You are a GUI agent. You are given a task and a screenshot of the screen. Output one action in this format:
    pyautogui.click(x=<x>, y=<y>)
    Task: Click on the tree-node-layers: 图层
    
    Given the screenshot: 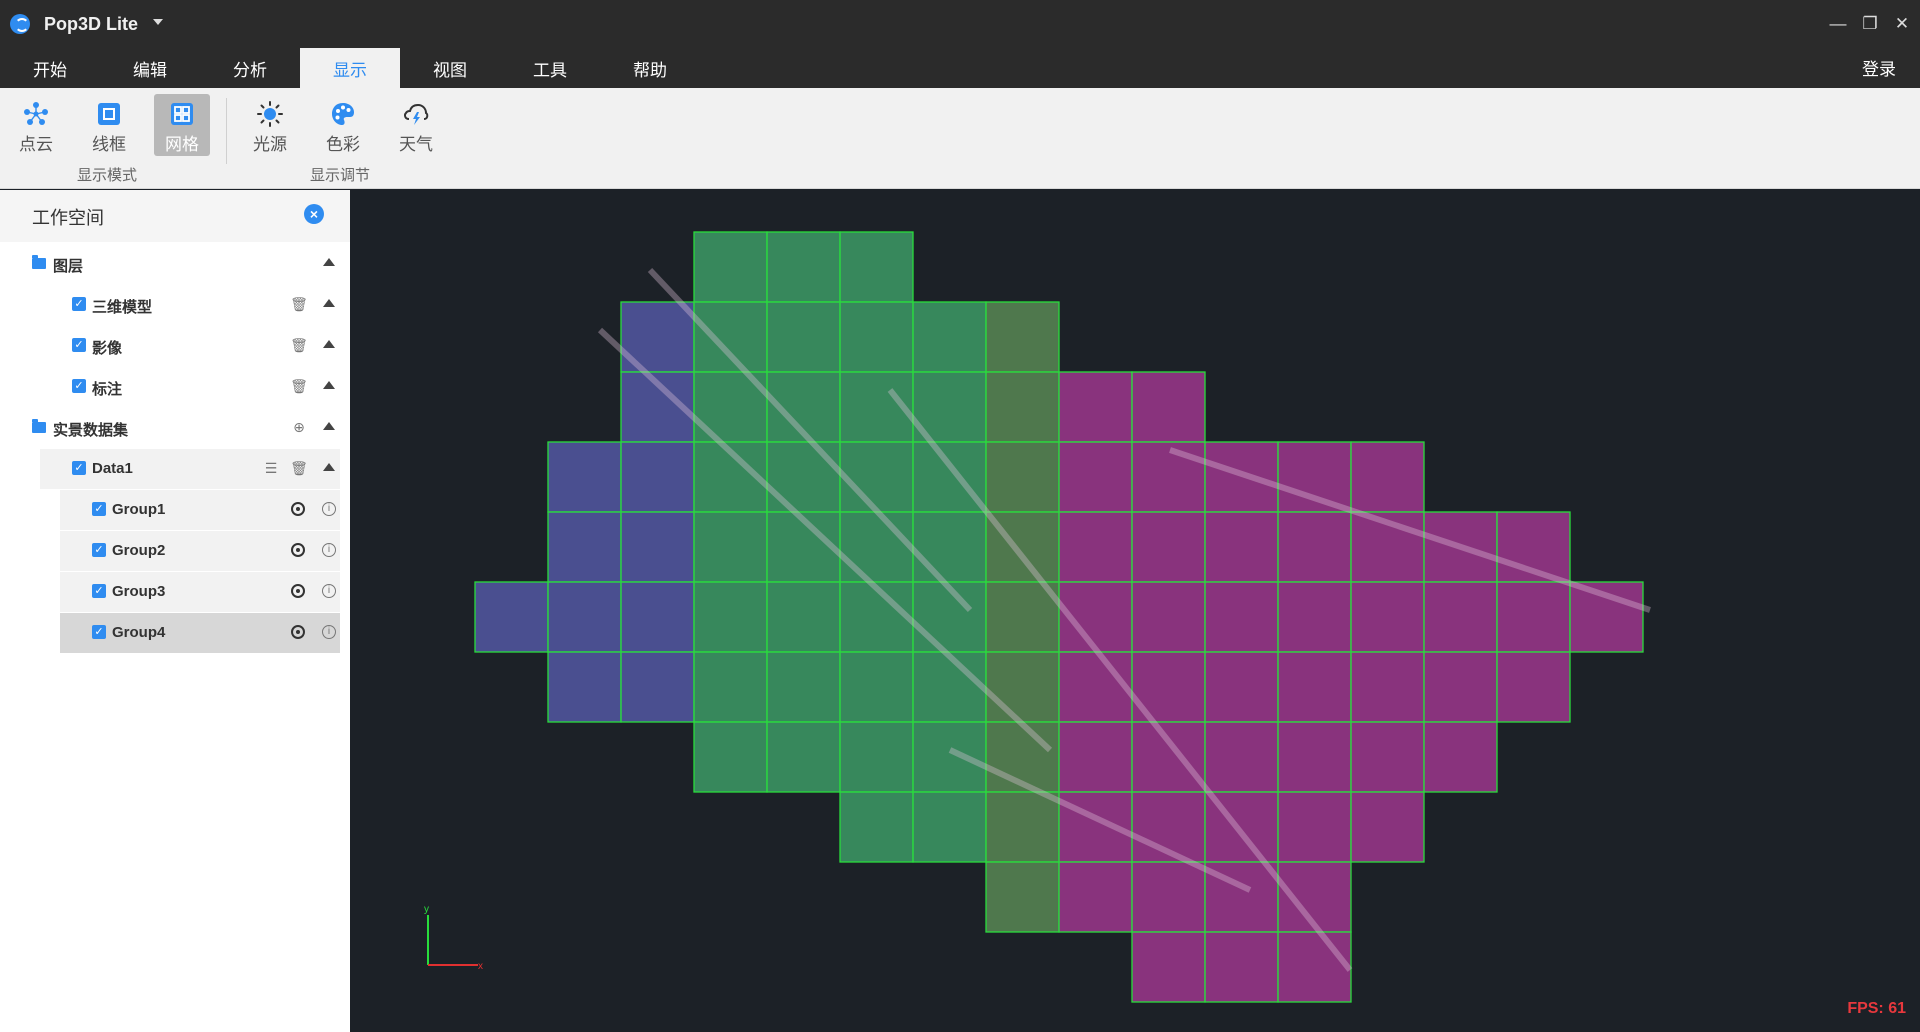 What is the action you would take?
    pyautogui.click(x=170, y=264)
    